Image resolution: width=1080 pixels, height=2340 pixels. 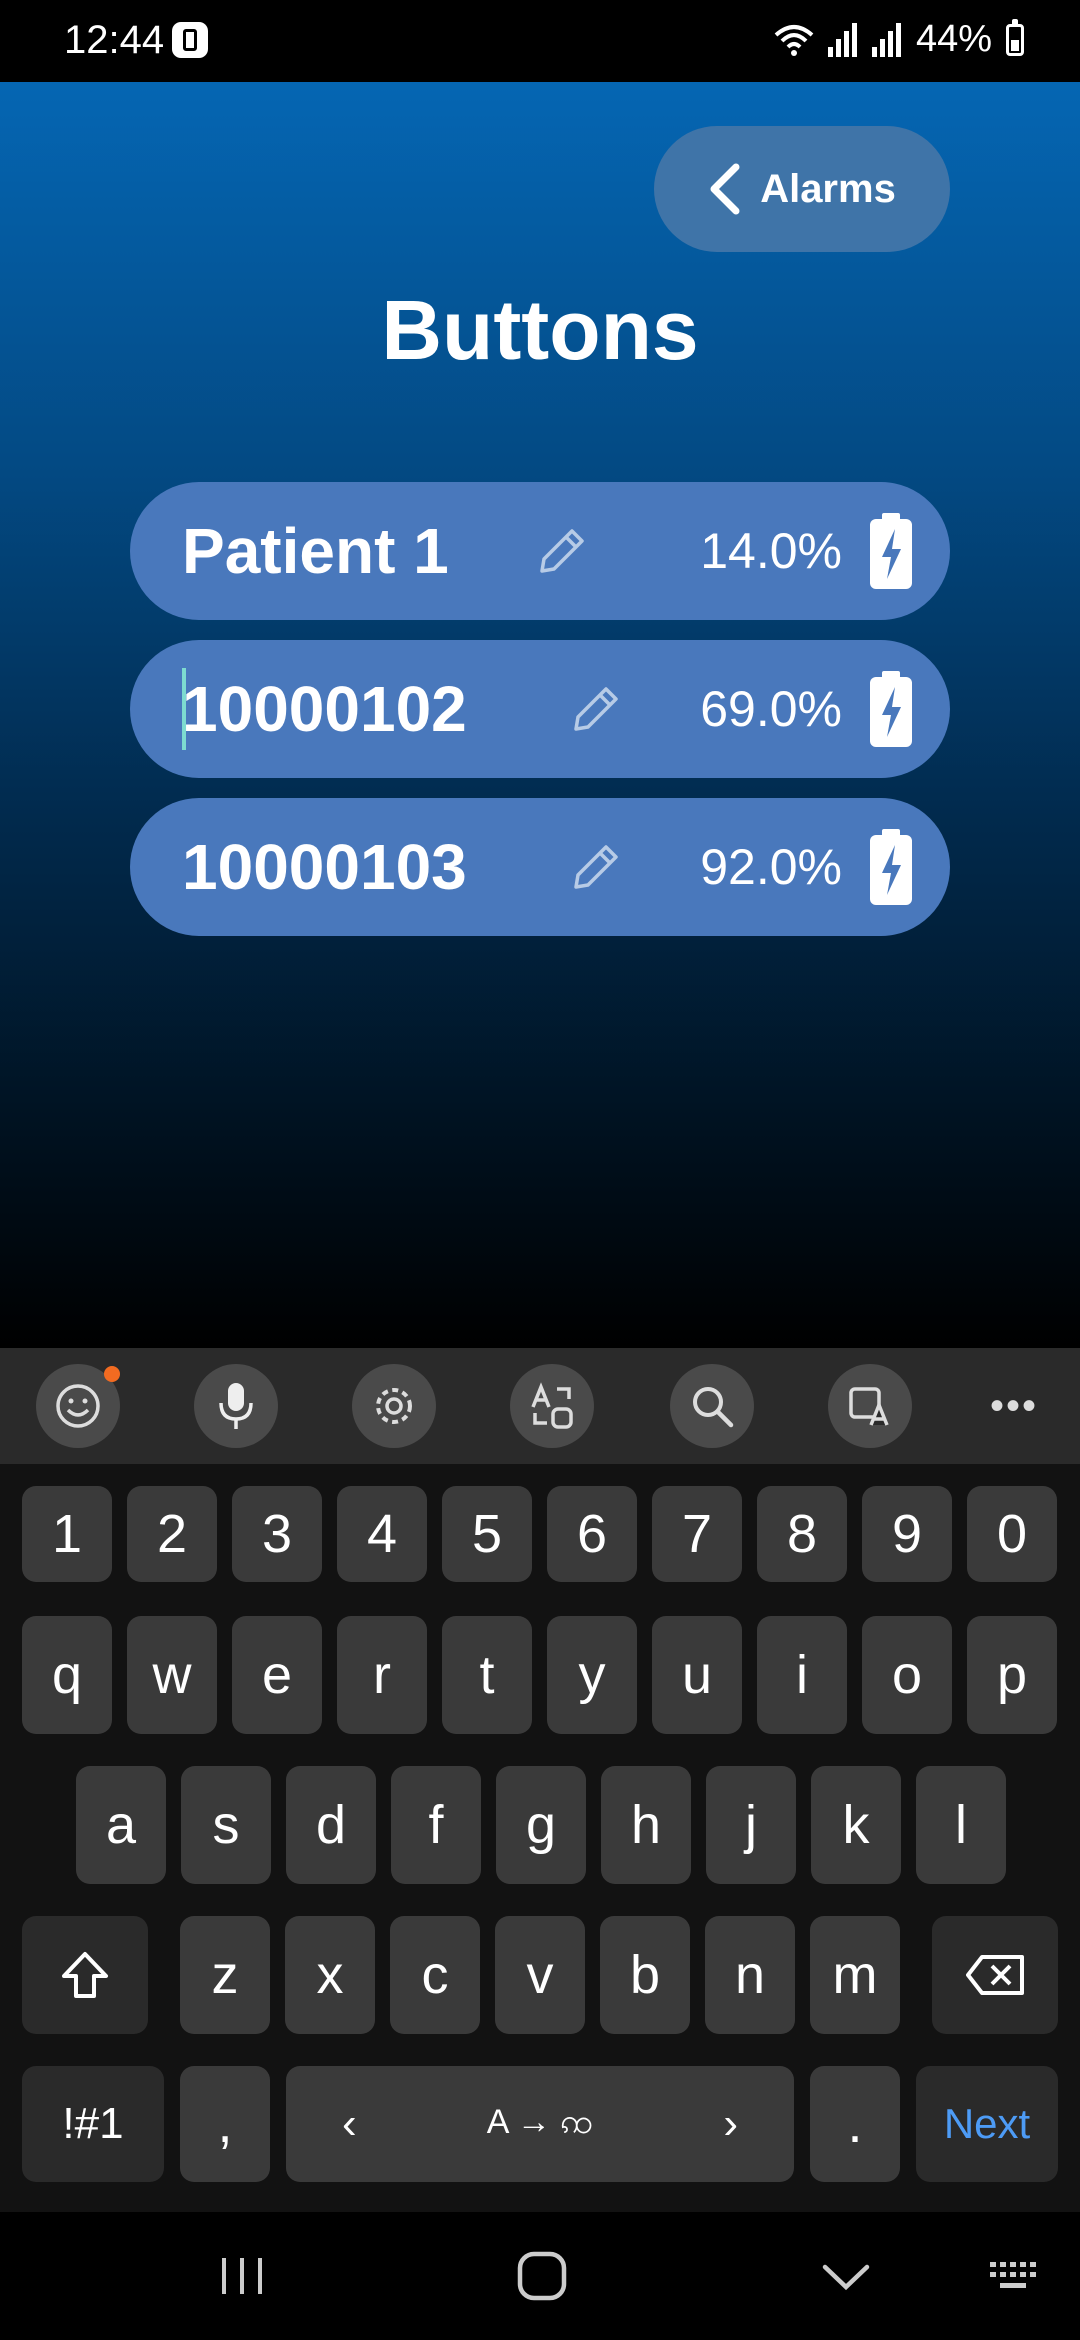 I want to click on key-x: x, so click(x=330, y=1975).